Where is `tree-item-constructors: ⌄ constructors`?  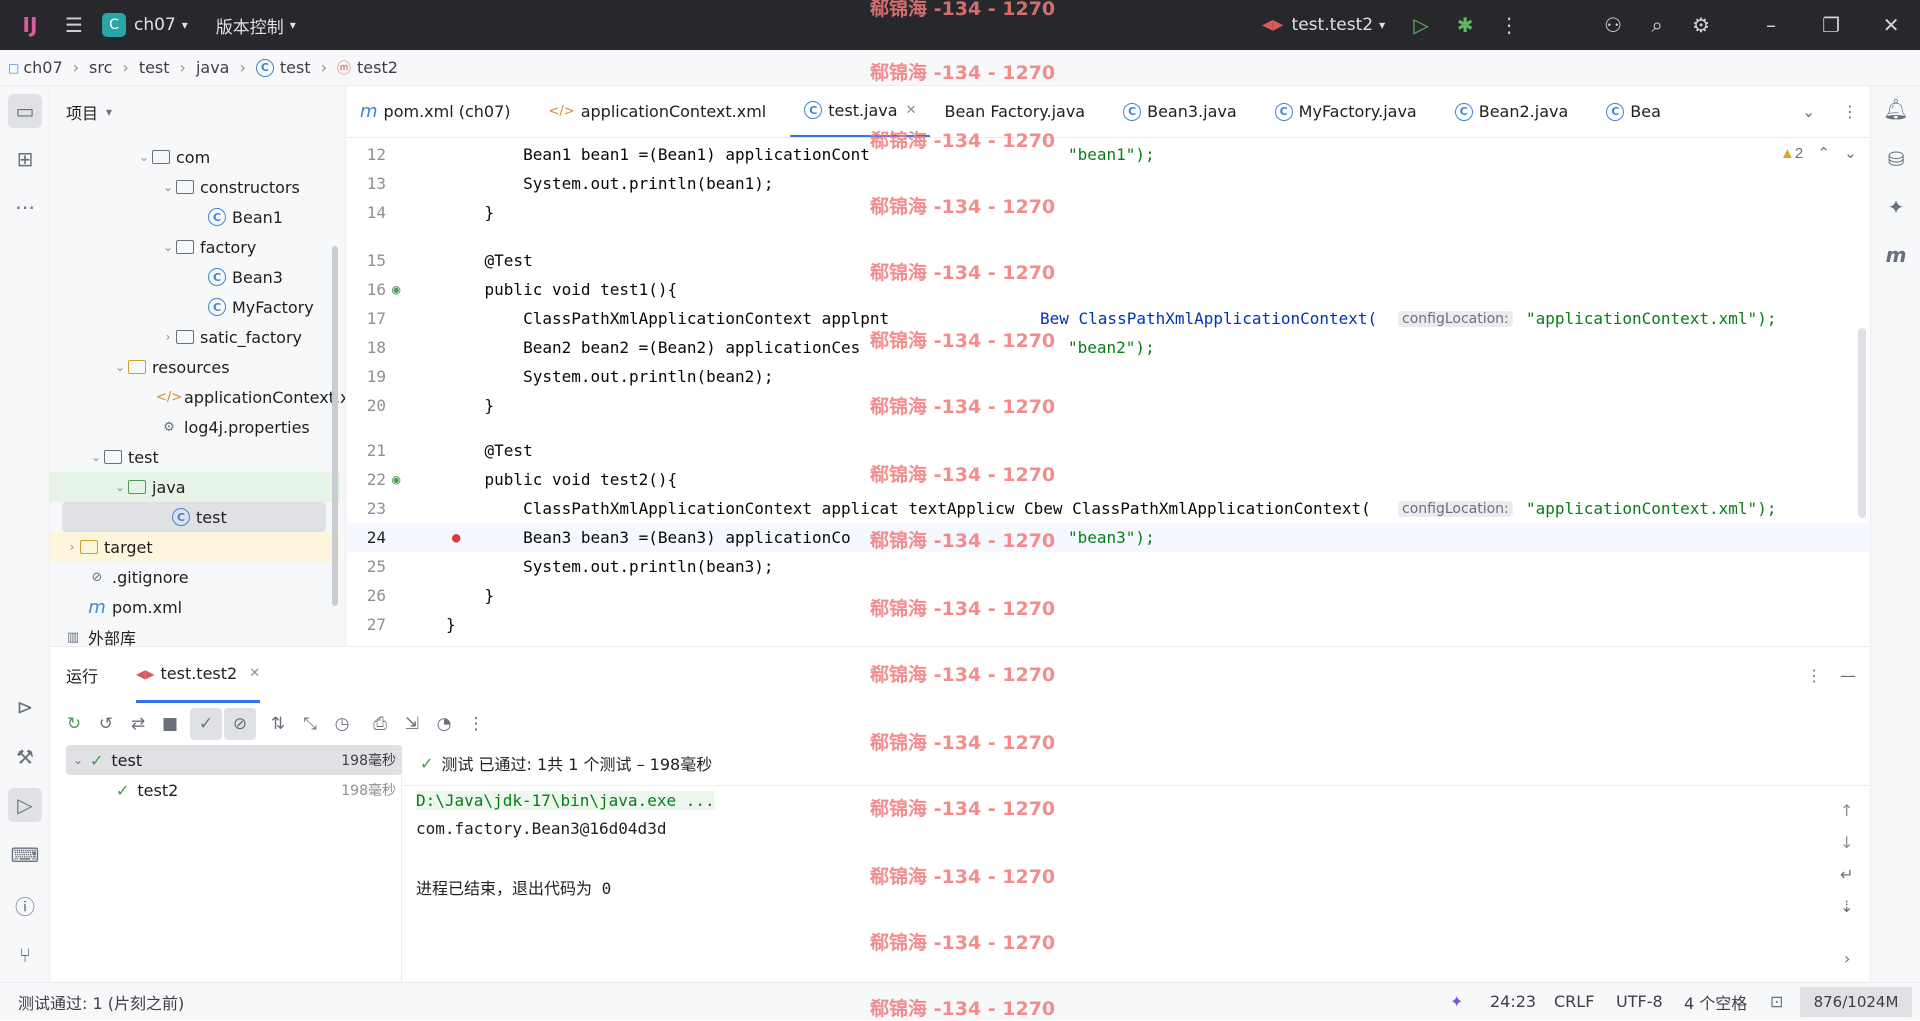 tree-item-constructors: ⌄ constructors is located at coordinates (195, 187).